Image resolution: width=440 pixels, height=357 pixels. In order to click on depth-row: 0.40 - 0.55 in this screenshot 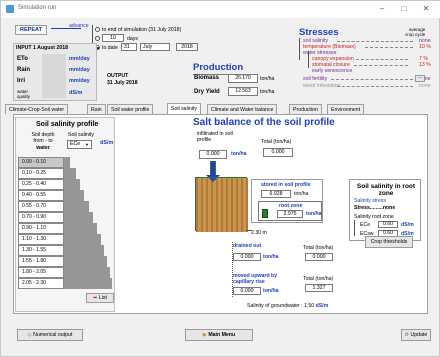, I will do `click(41, 195)`.